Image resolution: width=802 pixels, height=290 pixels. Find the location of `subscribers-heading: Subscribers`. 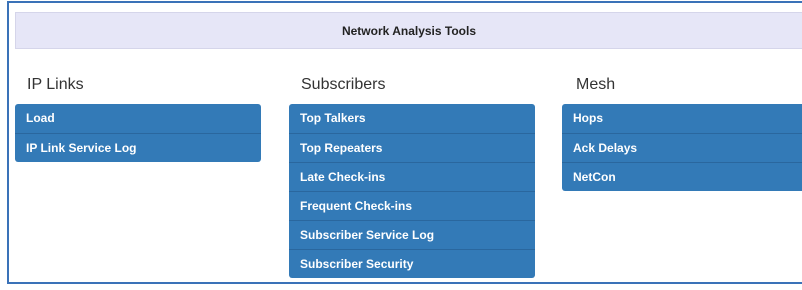

subscribers-heading: Subscribers is located at coordinates (343, 84).